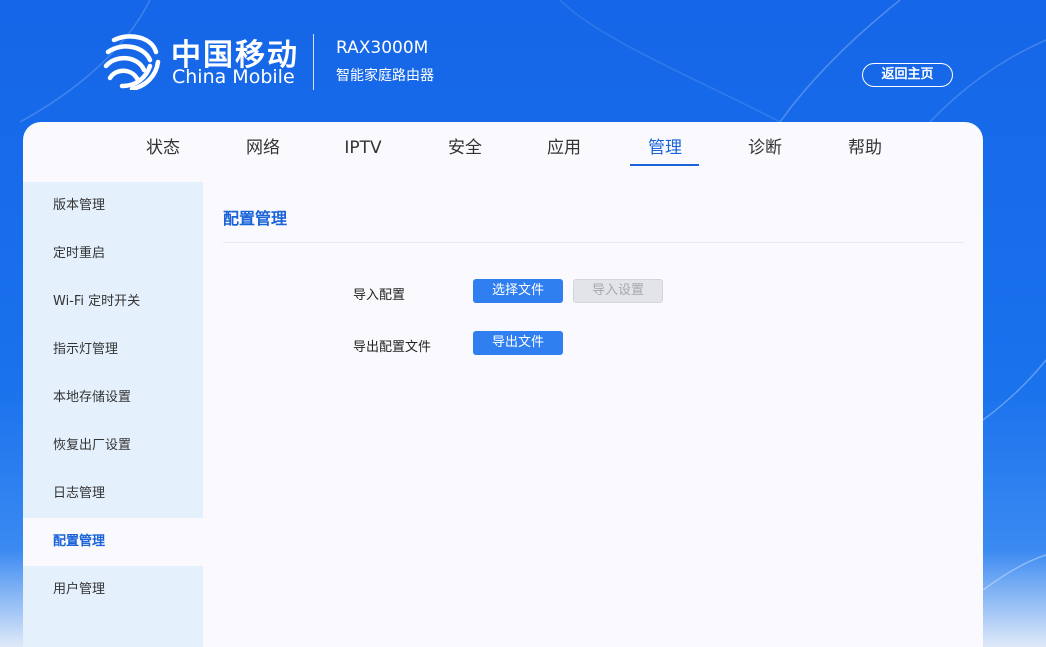 Image resolution: width=1046 pixels, height=647 pixels. Describe the element at coordinates (113, 206) in the screenshot. I see `sidebar-item-version: 版本管理` at that location.